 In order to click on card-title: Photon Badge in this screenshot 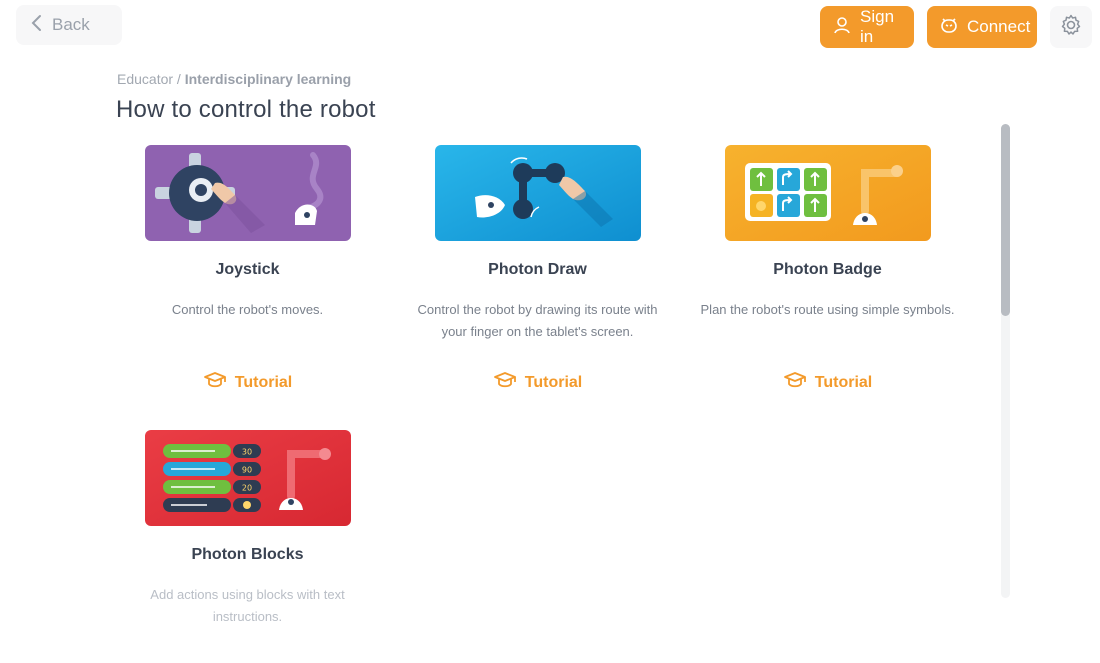, I will do `click(827, 269)`.